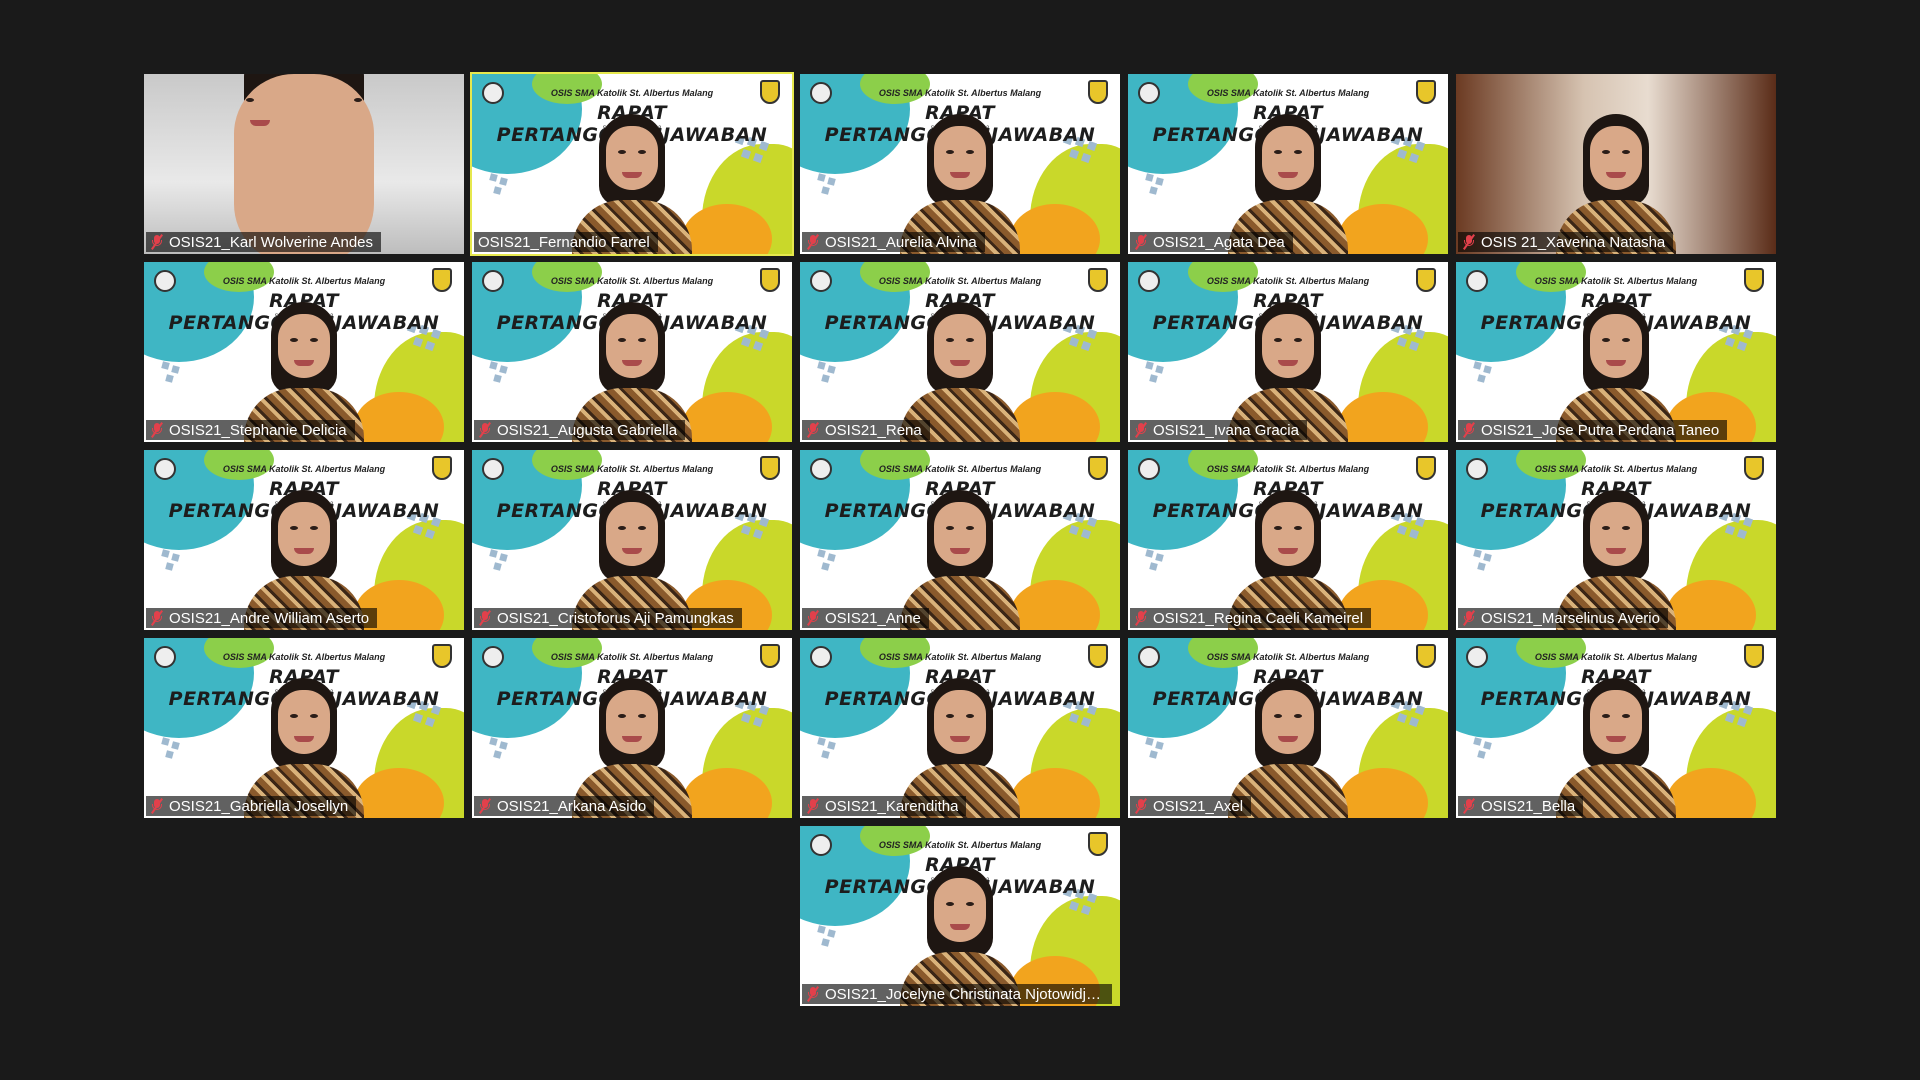  Describe the element at coordinates (259, 806) in the screenshot. I see `participant-name: OSIS21_Gabriella Josellyn` at that location.